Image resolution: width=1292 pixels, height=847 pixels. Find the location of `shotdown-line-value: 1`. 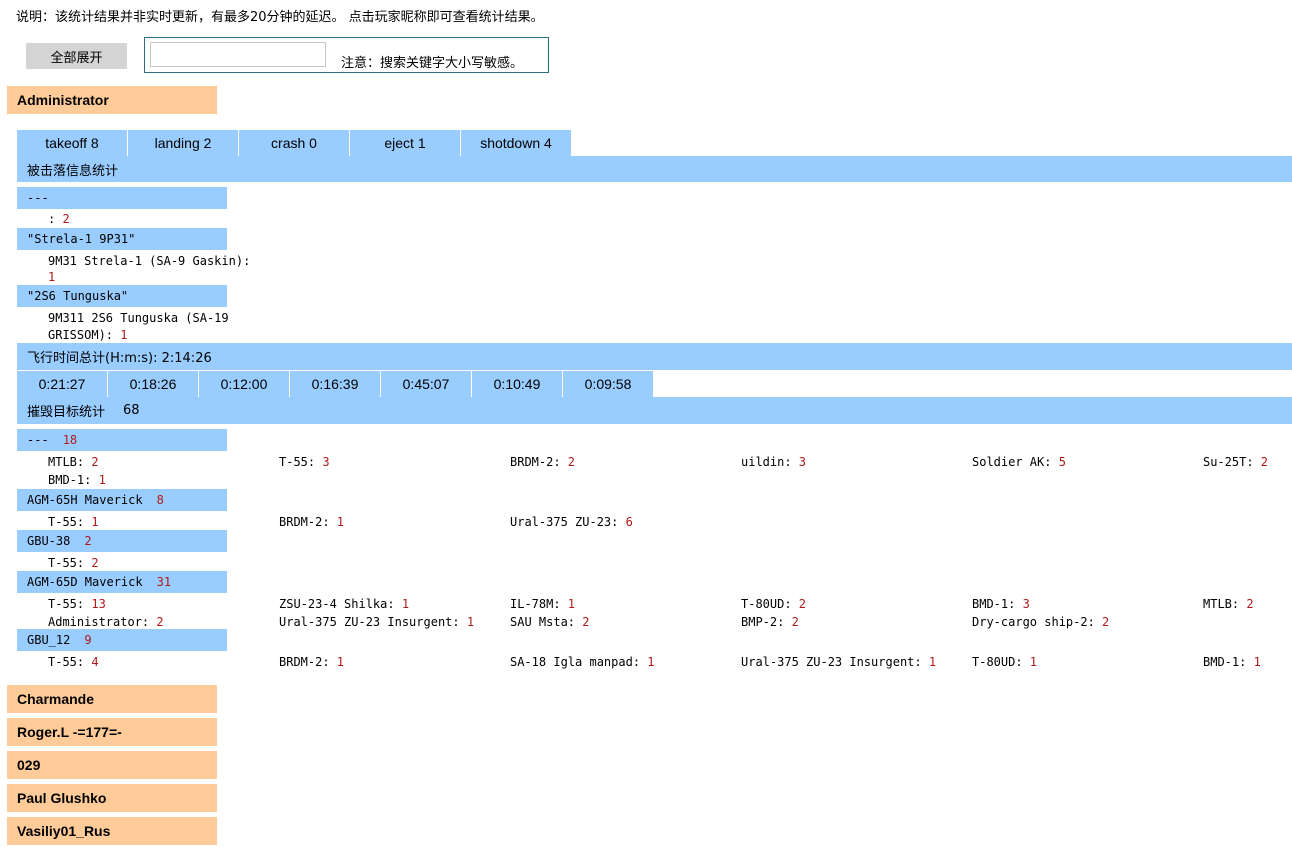

shotdown-line-value: 1 is located at coordinates (52, 277).